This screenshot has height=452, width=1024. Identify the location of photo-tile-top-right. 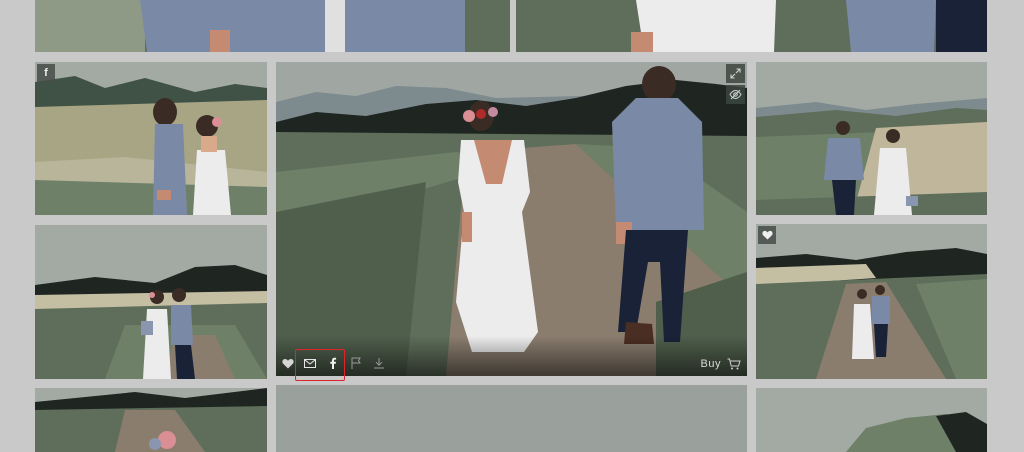
(751, 26).